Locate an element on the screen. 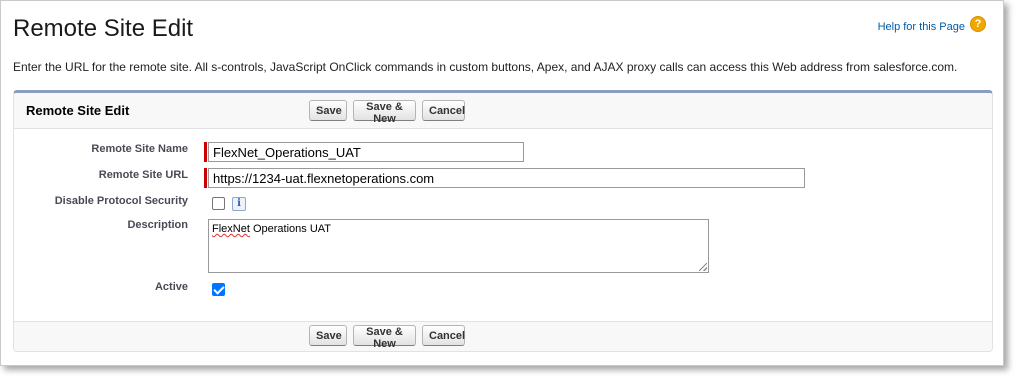  description-text-rest: Operations UAT is located at coordinates (290, 229).